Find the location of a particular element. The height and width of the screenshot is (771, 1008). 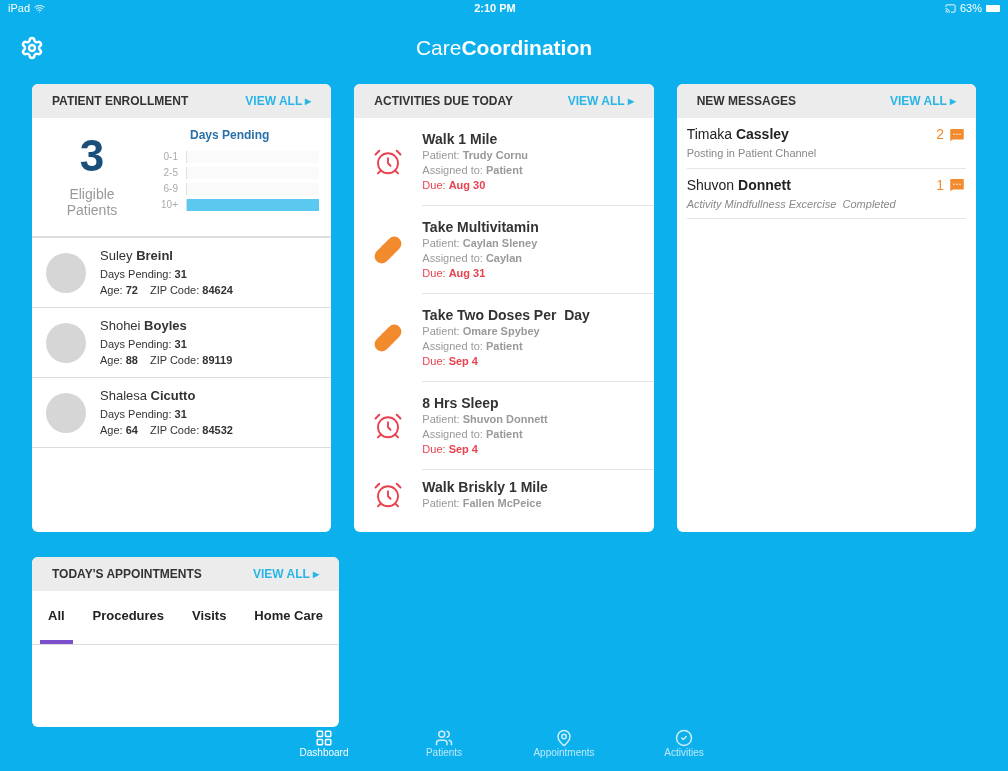

range-label: 0-1 is located at coordinates (170, 156).